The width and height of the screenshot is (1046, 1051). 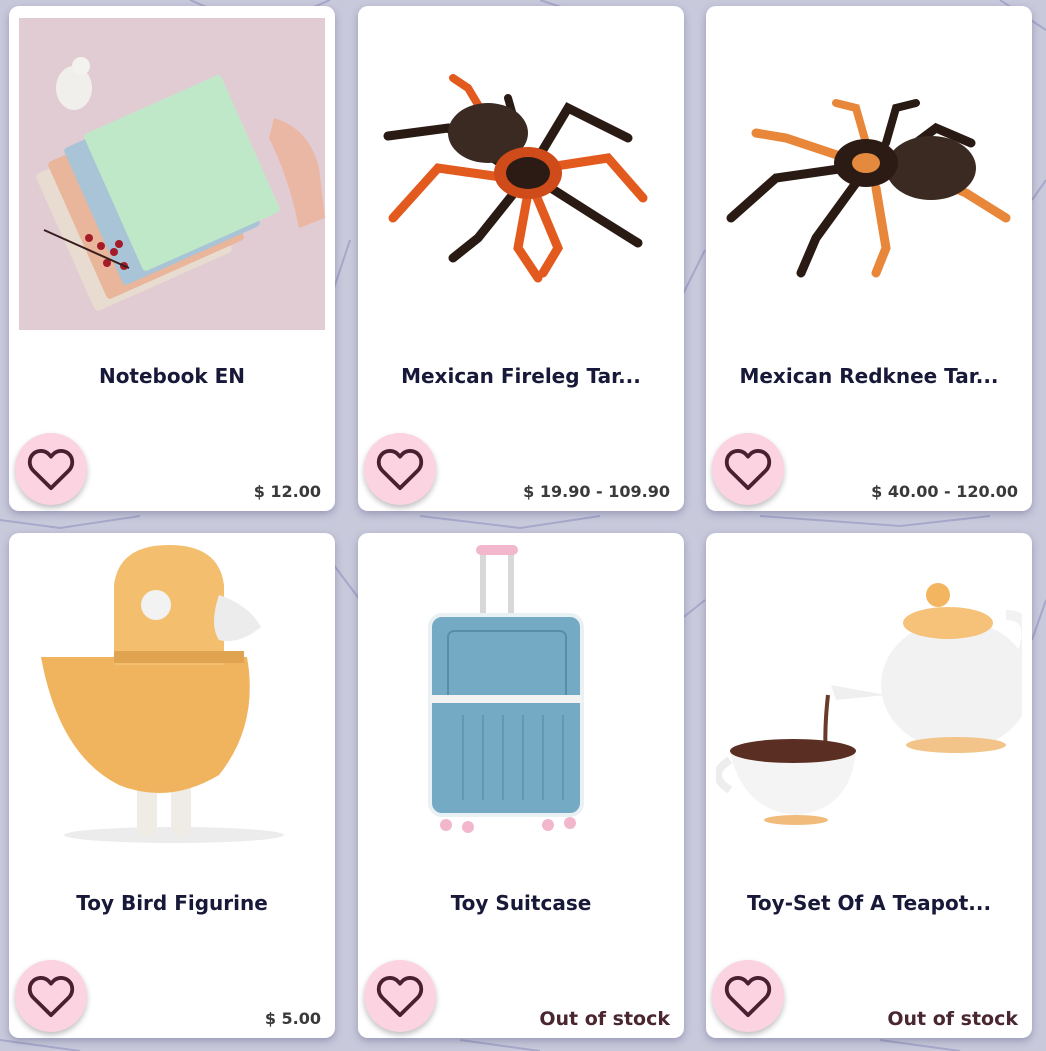 I want to click on teapot-set-image, so click(x=869, y=701).